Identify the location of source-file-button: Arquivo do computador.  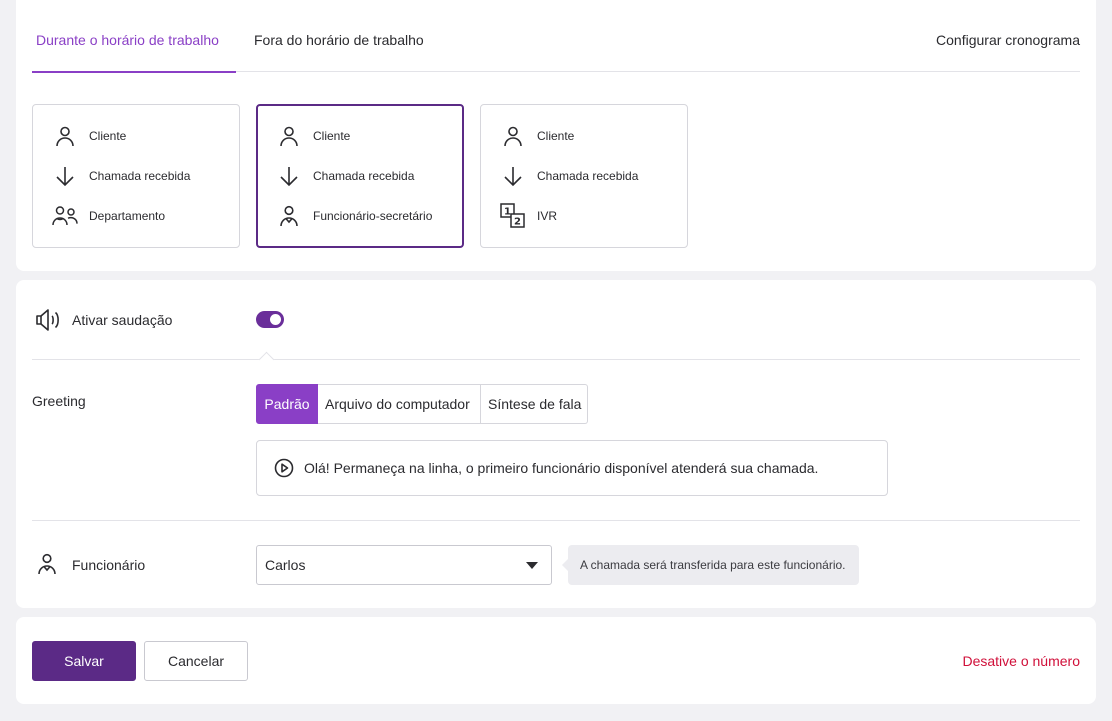
(399, 404).